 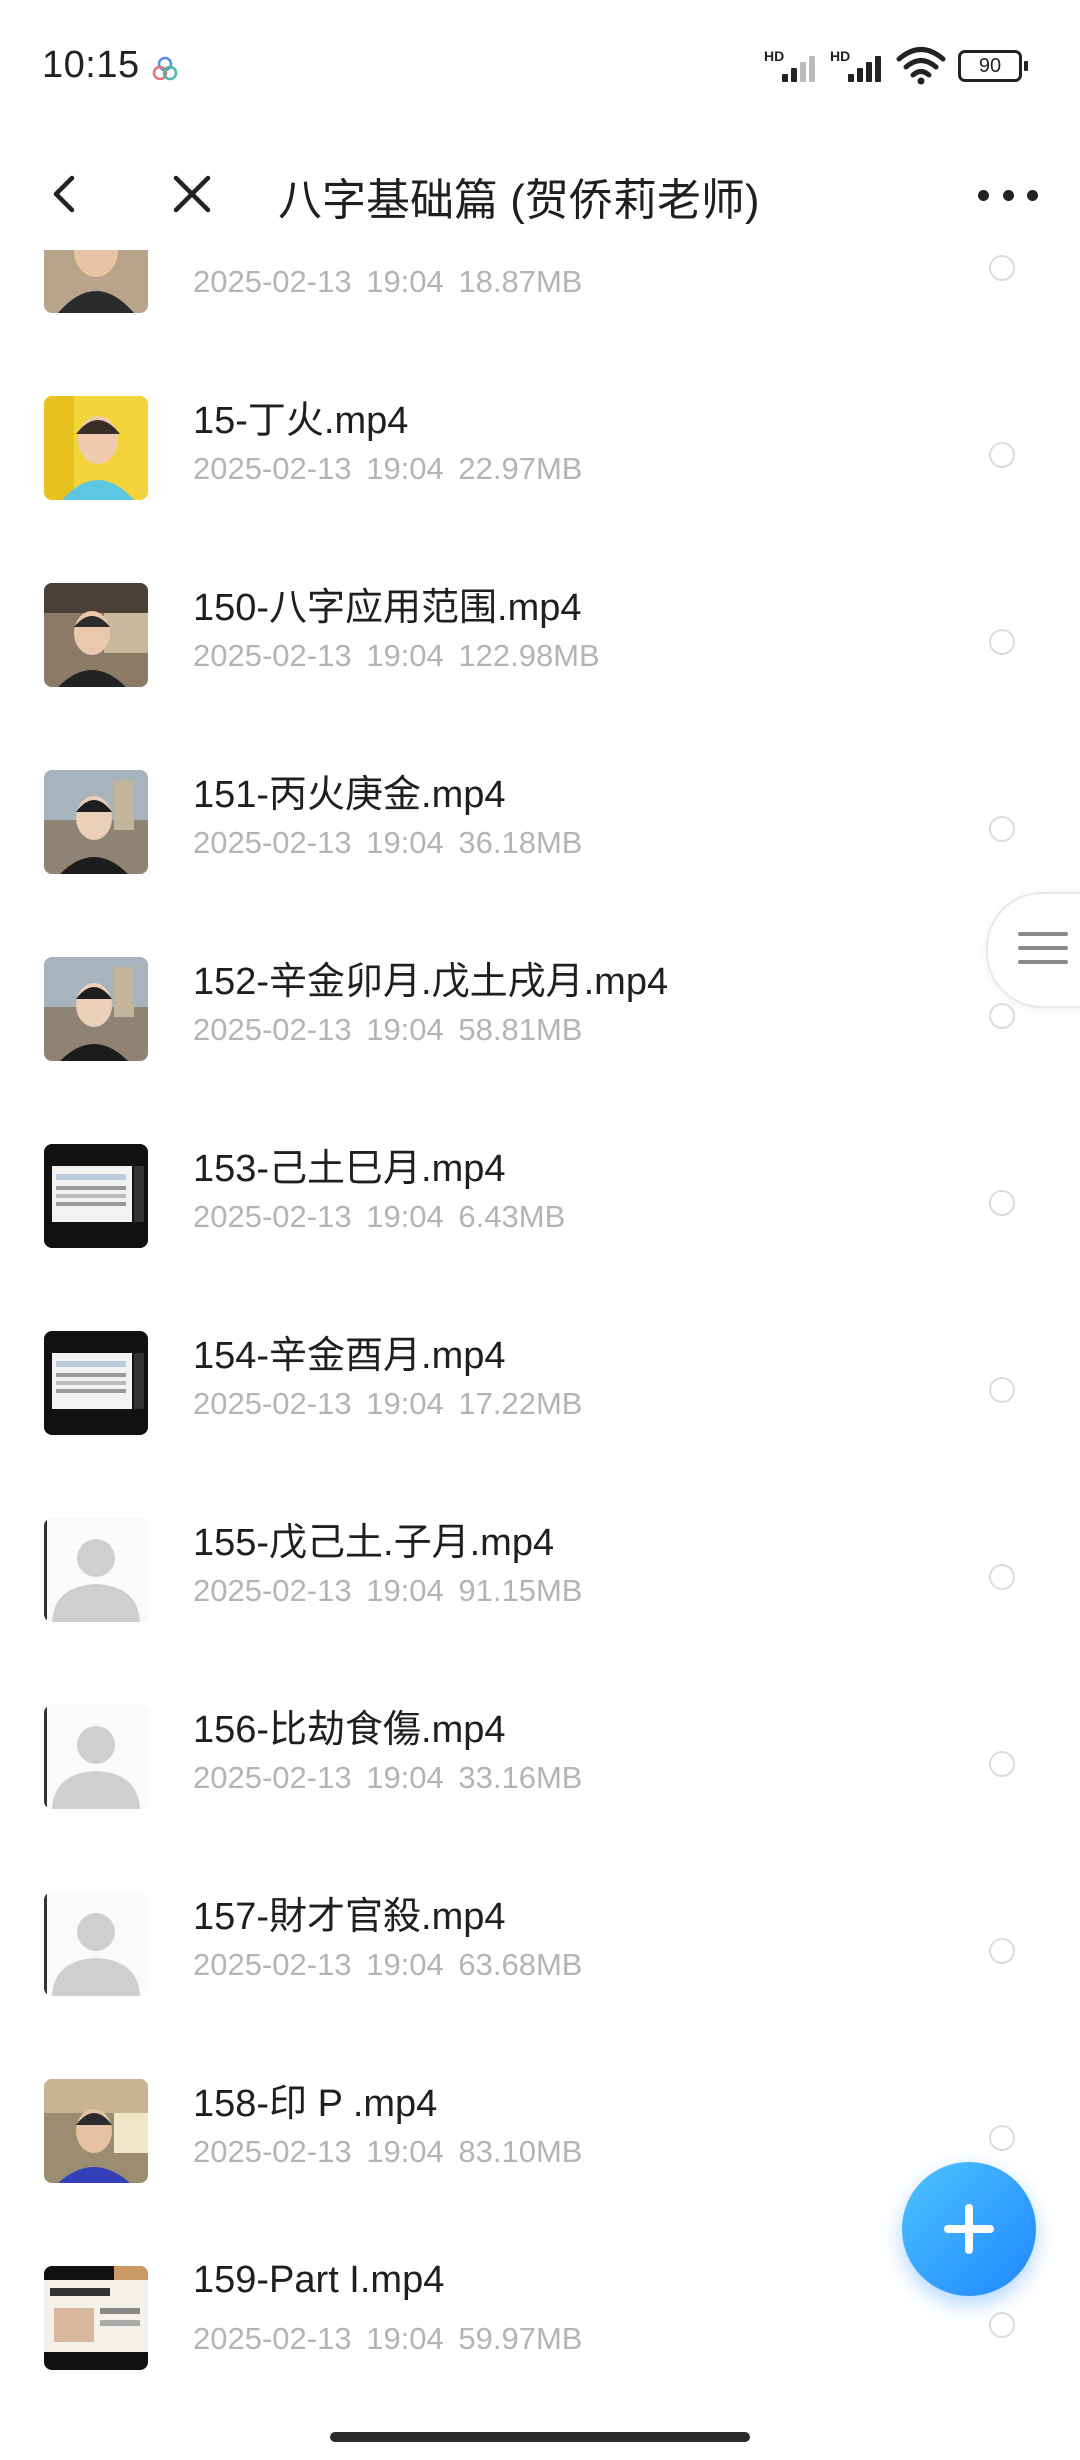 I want to click on file-meta: 2025-02-13 19:04 122.98MB, so click(x=396, y=656).